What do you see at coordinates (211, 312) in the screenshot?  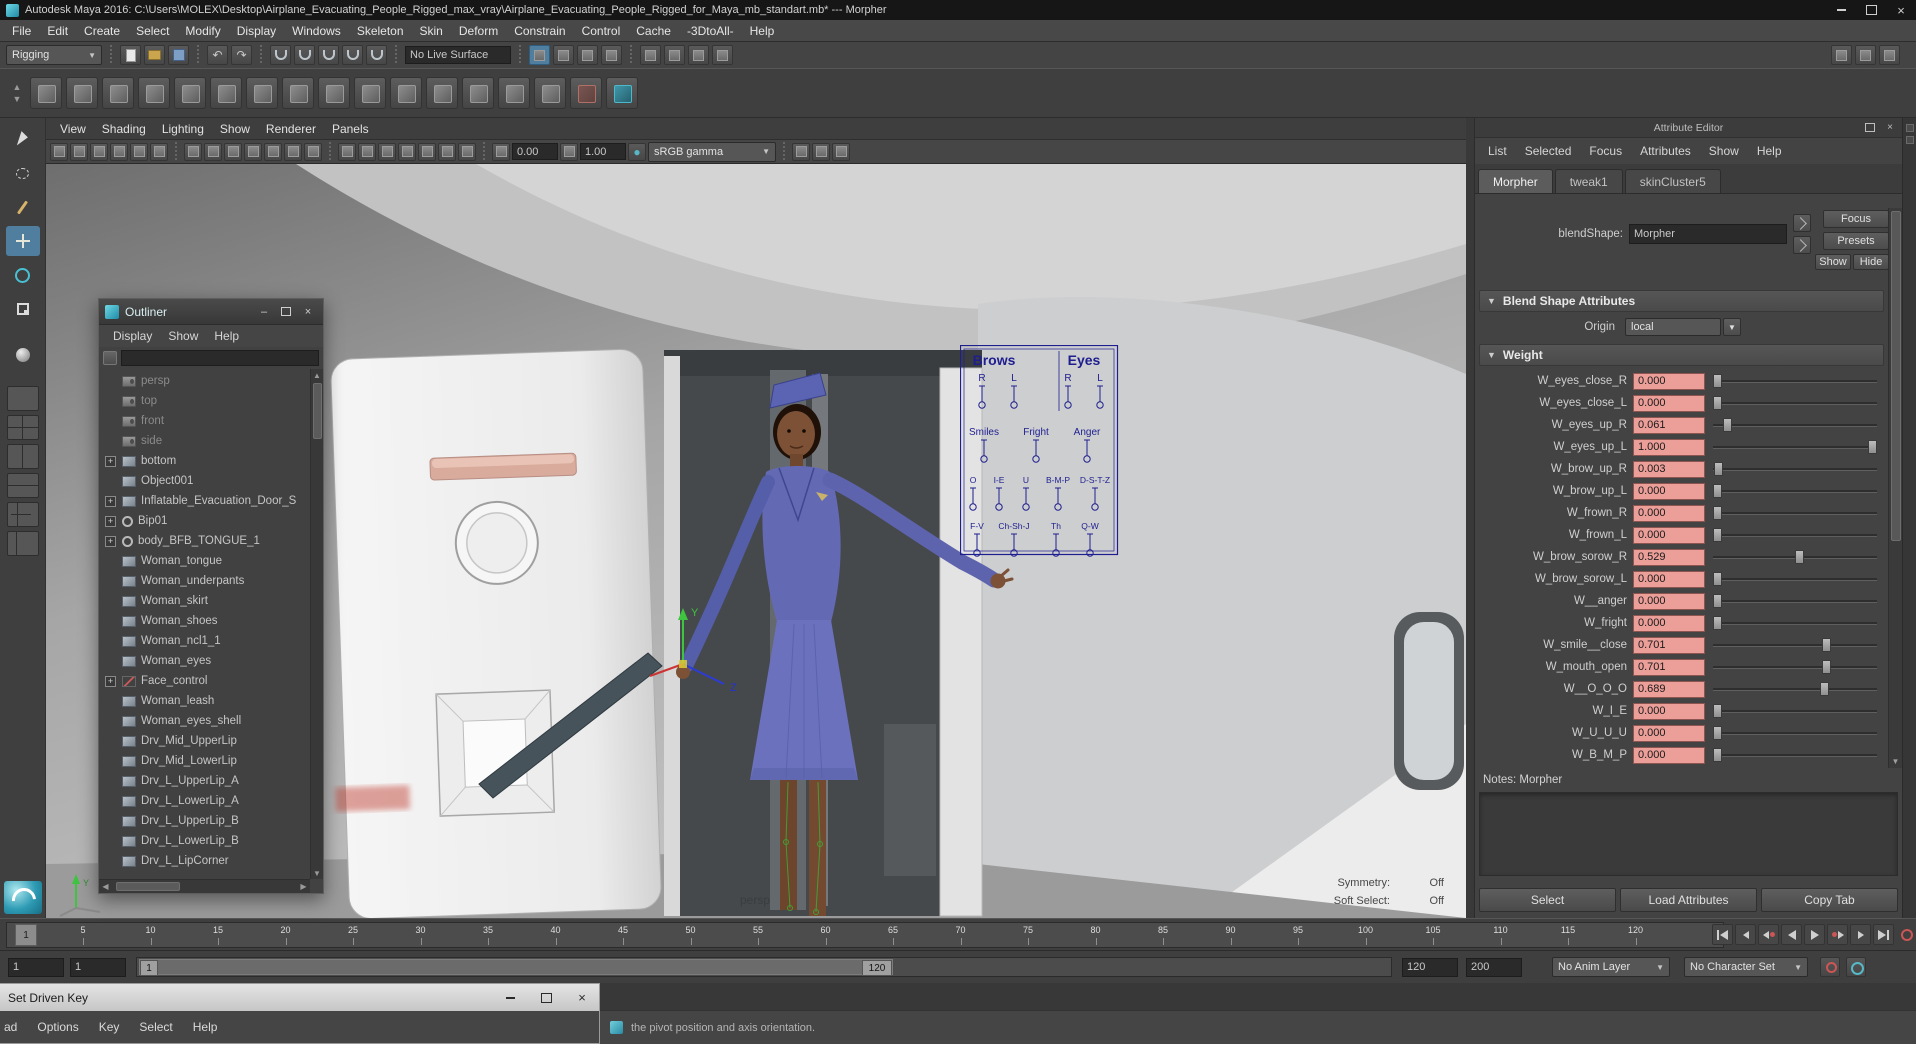 I see `outliner-titlebar: Outliner – ×` at bounding box center [211, 312].